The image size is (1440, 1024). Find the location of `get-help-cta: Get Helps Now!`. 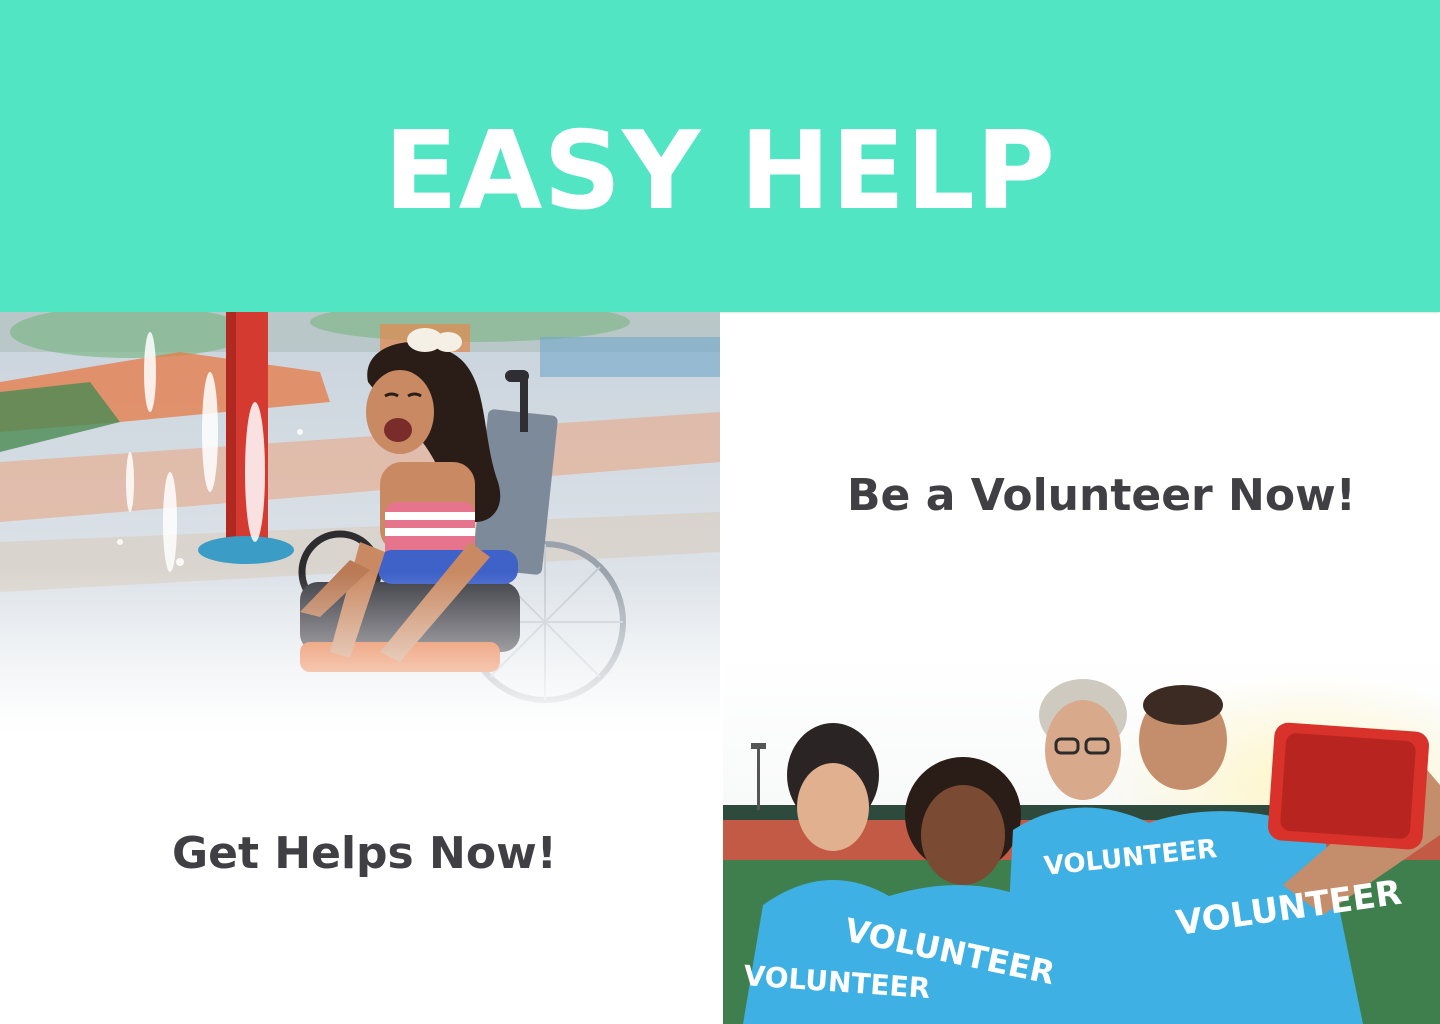

get-help-cta: Get Helps Now! is located at coordinates (364, 853).